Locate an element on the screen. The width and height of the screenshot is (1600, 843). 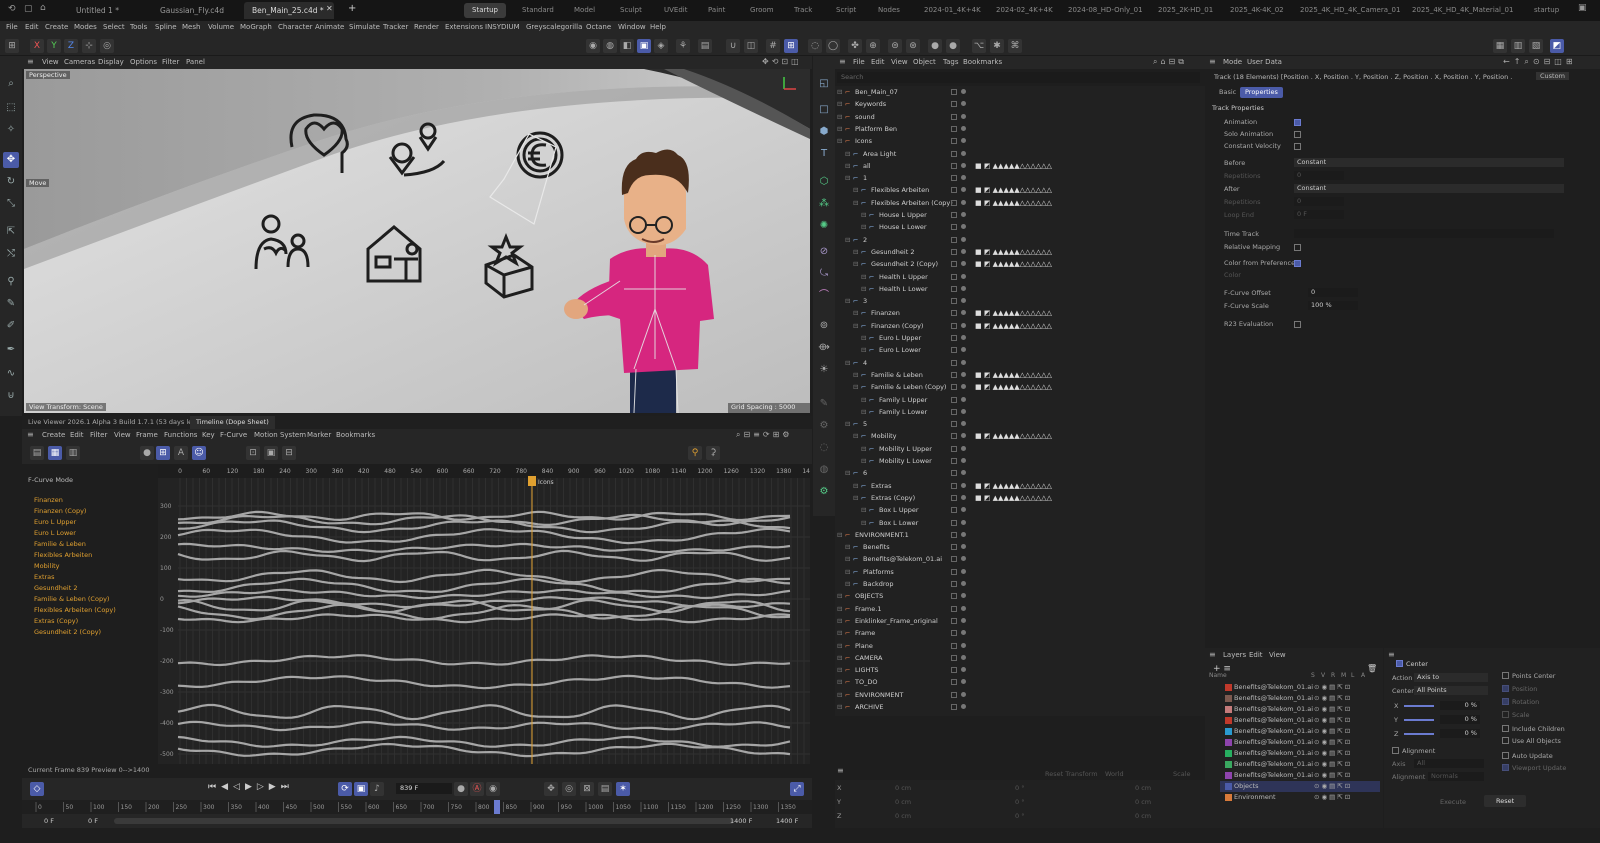
object-name: Platforms is located at coordinates (878, 572).